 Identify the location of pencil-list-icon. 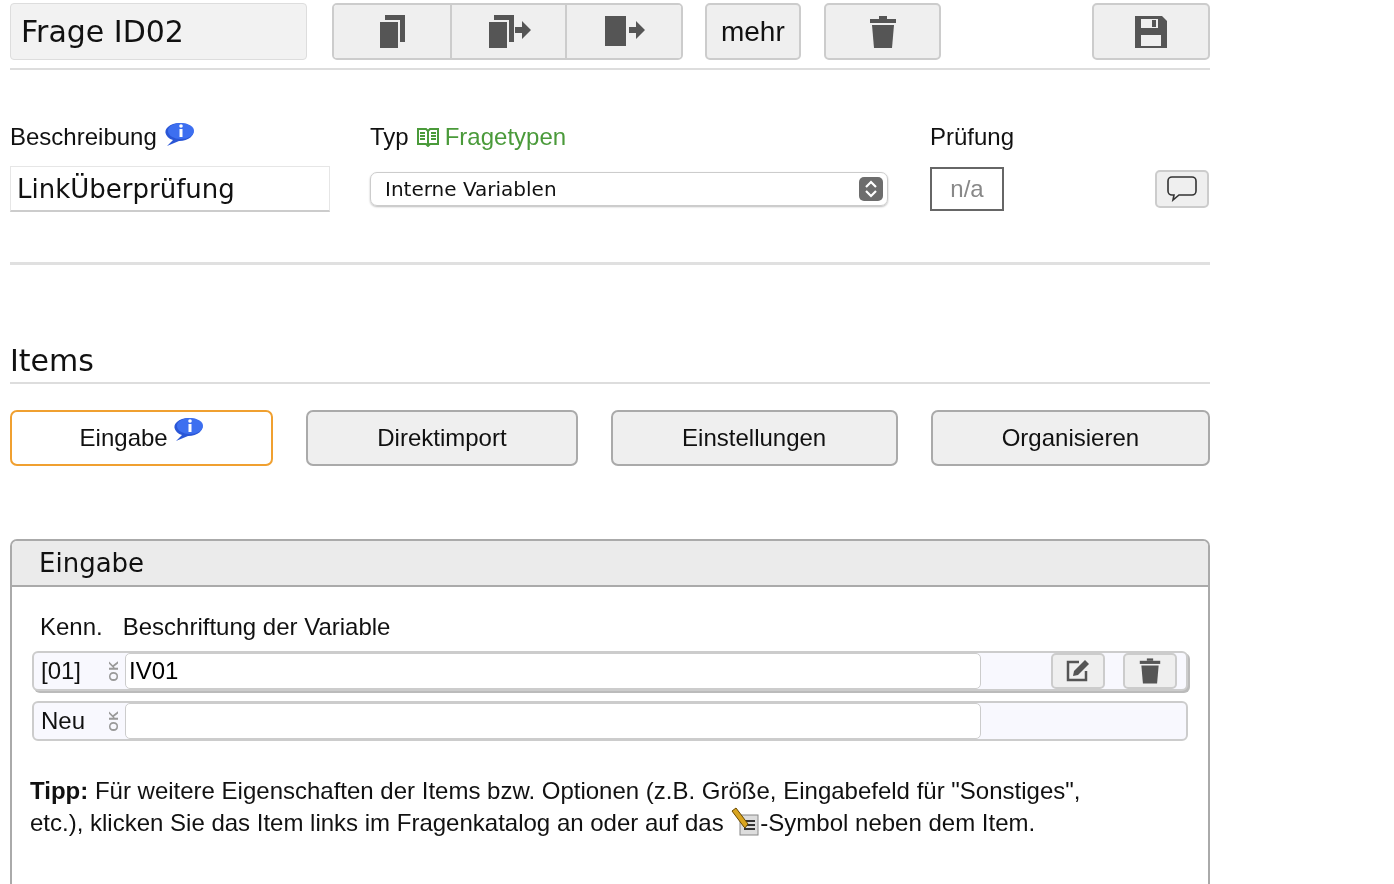
(745, 822).